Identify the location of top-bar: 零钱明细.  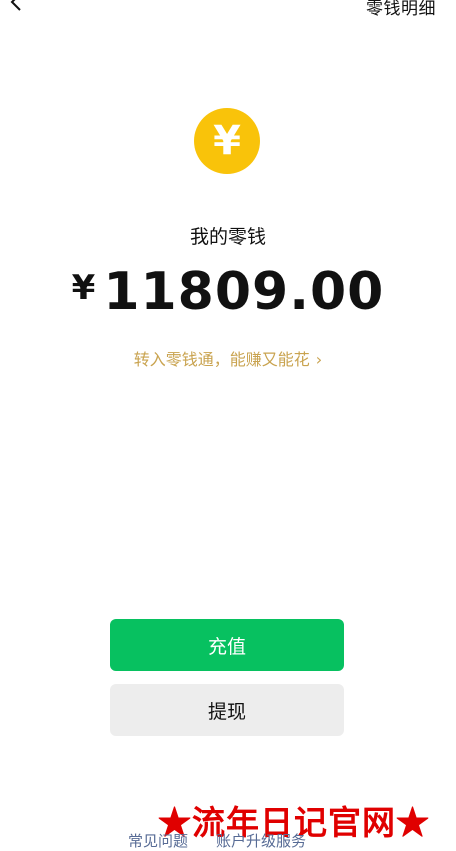
(228, 10).